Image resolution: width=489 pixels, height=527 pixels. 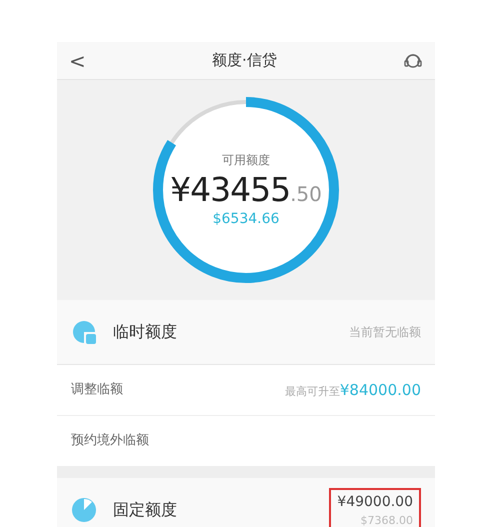 I want to click on row-label: 调整临额, so click(x=97, y=390).